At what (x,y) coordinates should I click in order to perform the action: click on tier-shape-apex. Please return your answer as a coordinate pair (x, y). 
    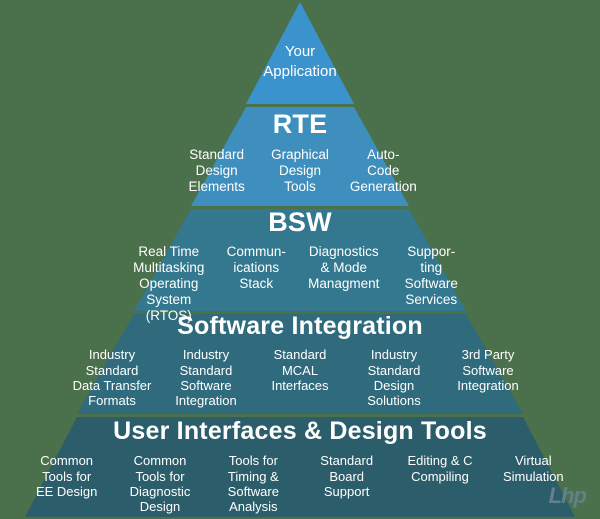
    Looking at the image, I should click on (300, 53).